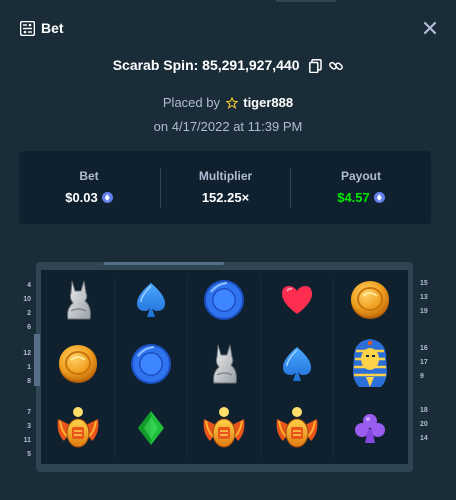 The height and width of the screenshot is (500, 456). Describe the element at coordinates (27, 299) in the screenshot. I see `payline-number: 10` at that location.